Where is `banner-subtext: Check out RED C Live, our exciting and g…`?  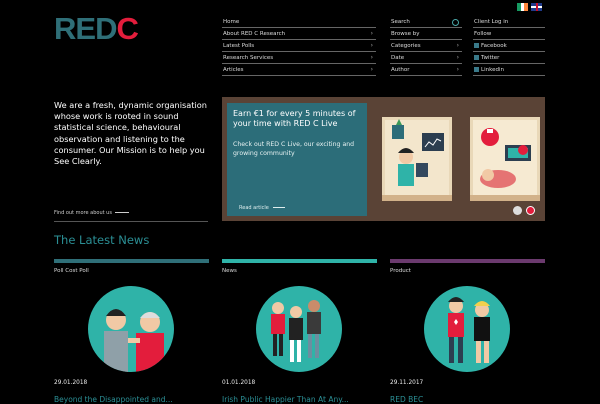 banner-subtext: Check out RED C Live, our exciting and g… is located at coordinates (294, 149).